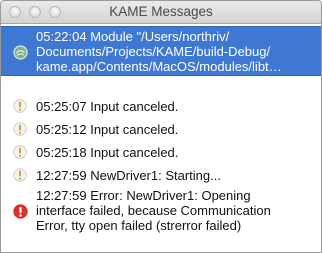 The image size is (322, 253). Describe the element at coordinates (153, 51) in the screenshot. I see `message-line: Documents/Projects/KAME/build-Debug/` at that location.